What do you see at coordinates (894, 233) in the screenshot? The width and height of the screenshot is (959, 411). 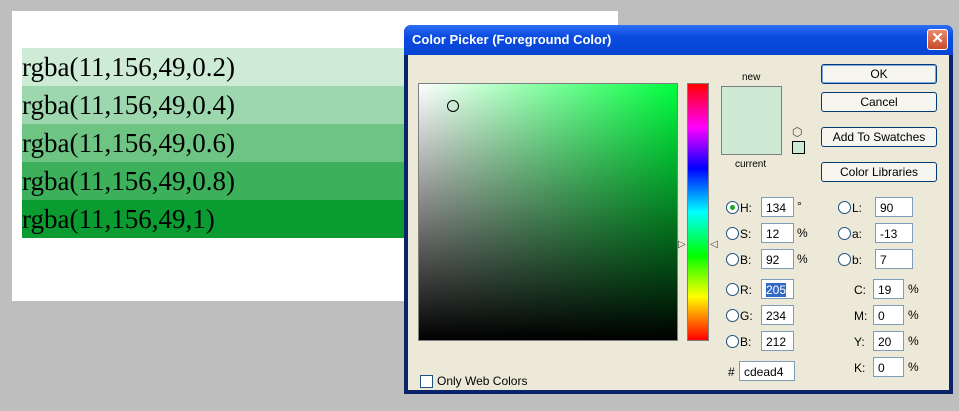 I see `a-input: -13` at bounding box center [894, 233].